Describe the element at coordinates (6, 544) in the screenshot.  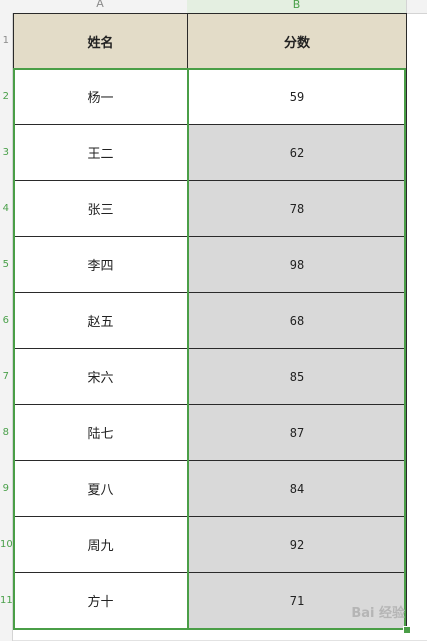
I see `row-header-10: 10` at that location.